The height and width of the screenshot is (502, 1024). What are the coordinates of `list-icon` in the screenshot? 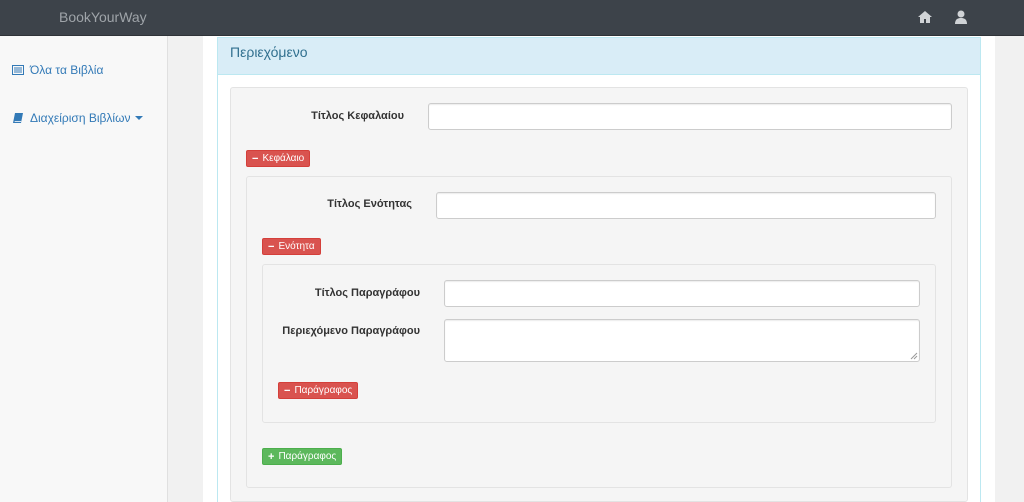 It's located at (18, 70).